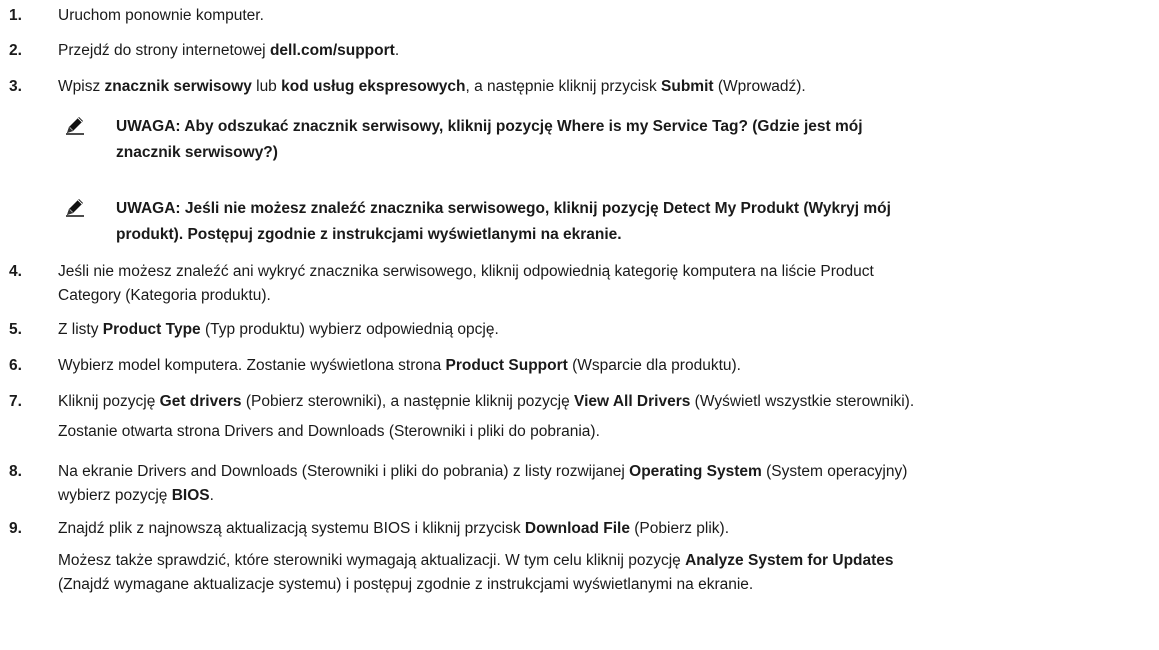 This screenshot has width=1159, height=650. Describe the element at coordinates (81, 86) in the screenshot. I see `text-run: Wpisz` at that location.